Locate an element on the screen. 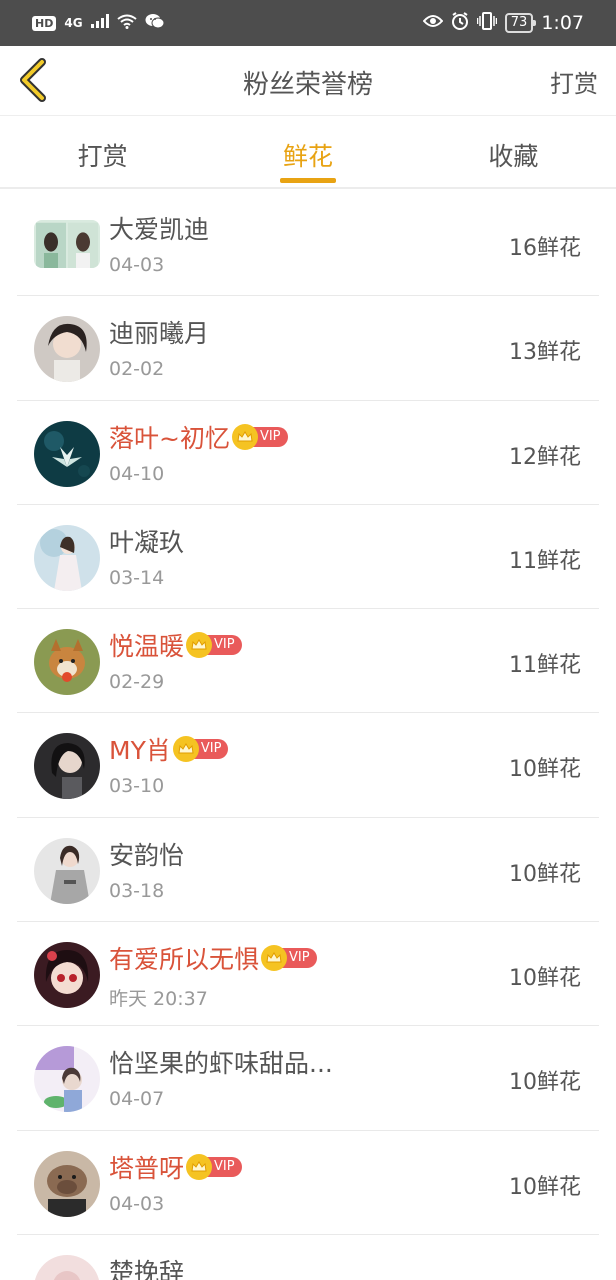  flower-count: 13鲜花 is located at coordinates (545, 353).